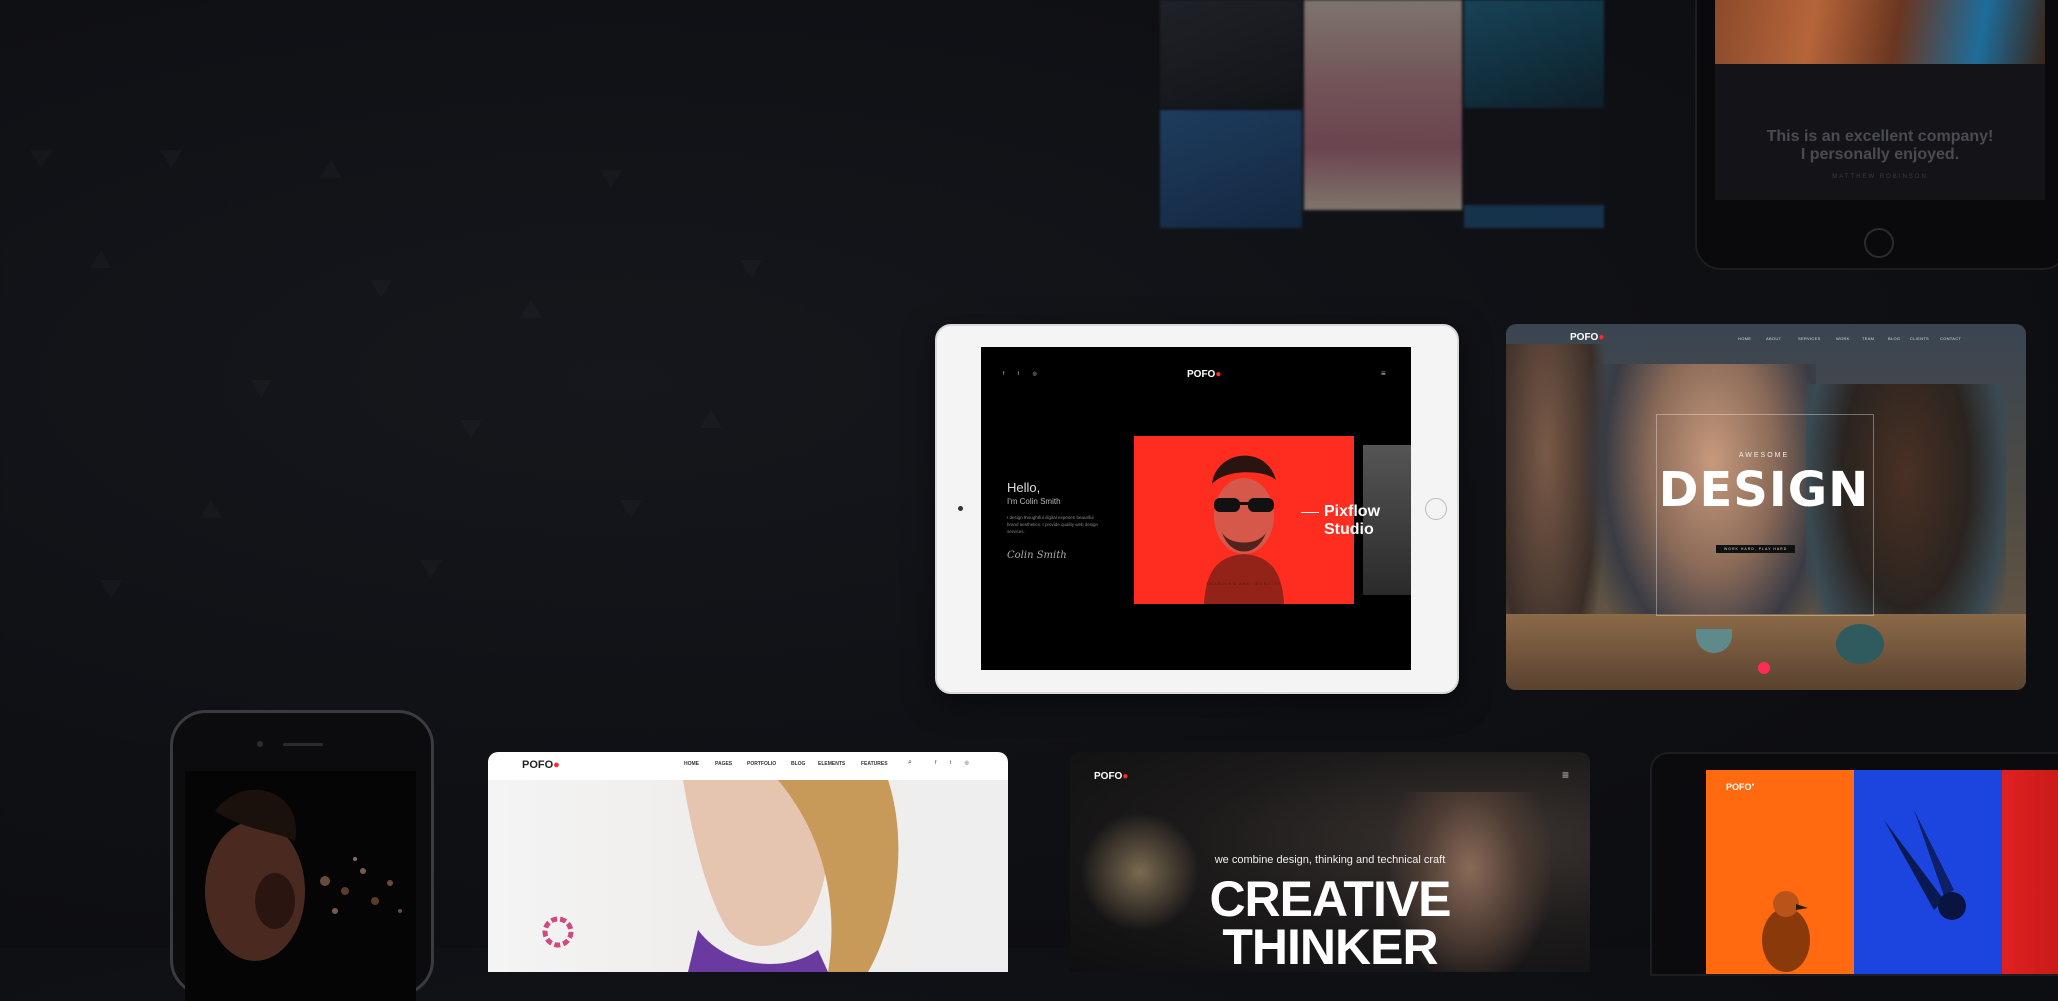  Describe the element at coordinates (1037, 555) in the screenshot. I see `signature: Colin Smith` at that location.